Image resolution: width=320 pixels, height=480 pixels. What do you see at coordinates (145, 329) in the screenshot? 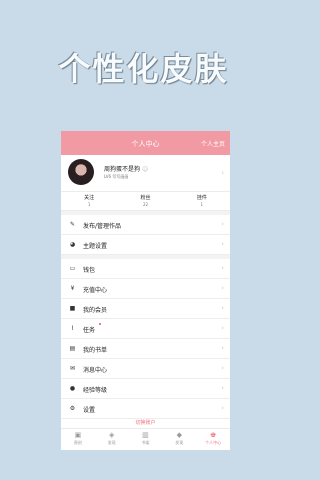
I see `menu-item-tasks: ⌇ 任务 ›` at bounding box center [145, 329].